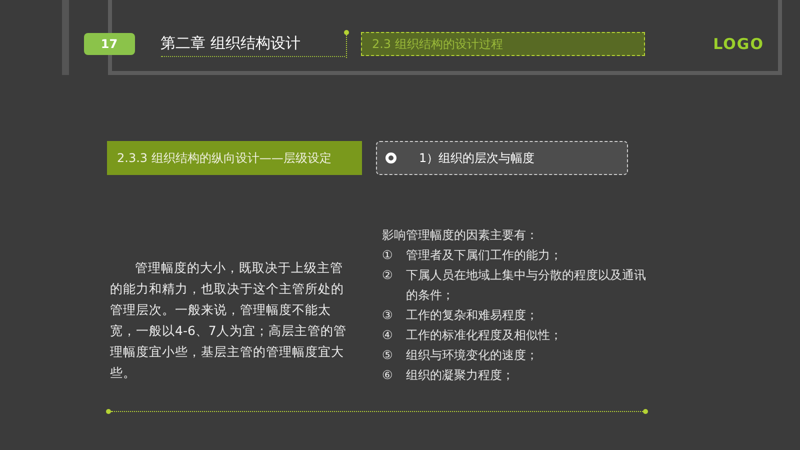 Image resolution: width=800 pixels, height=450 pixels. What do you see at coordinates (477, 158) in the screenshot?
I see `topic-title: 1）组织的层次与幅度` at bounding box center [477, 158].